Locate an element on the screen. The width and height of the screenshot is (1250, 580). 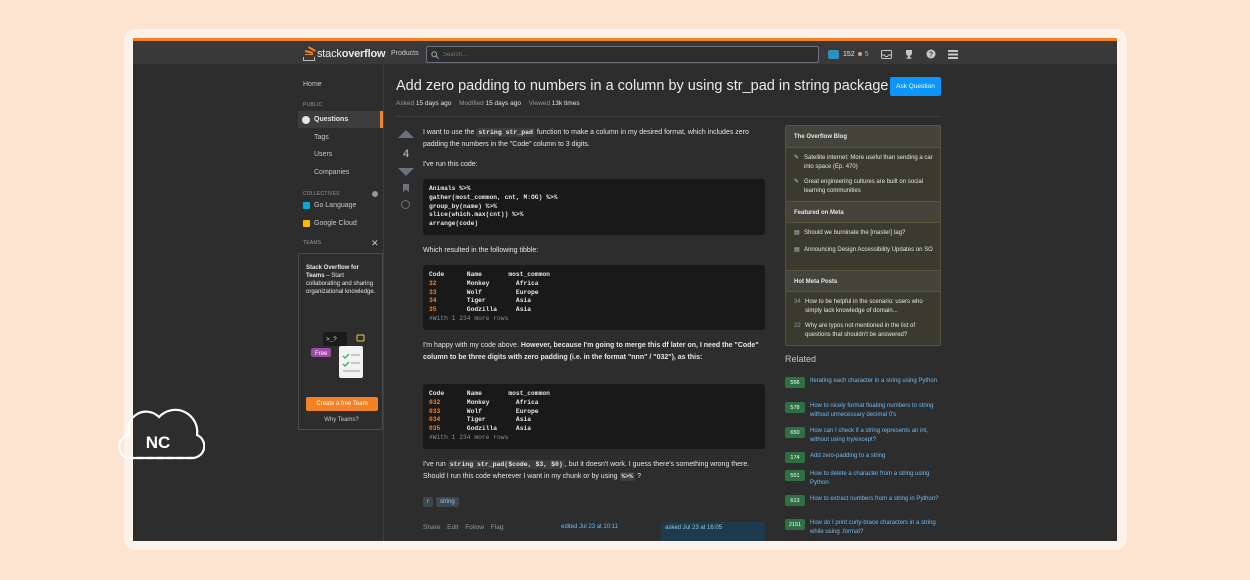
nav-questions: Questions is located at coordinates (340, 119).